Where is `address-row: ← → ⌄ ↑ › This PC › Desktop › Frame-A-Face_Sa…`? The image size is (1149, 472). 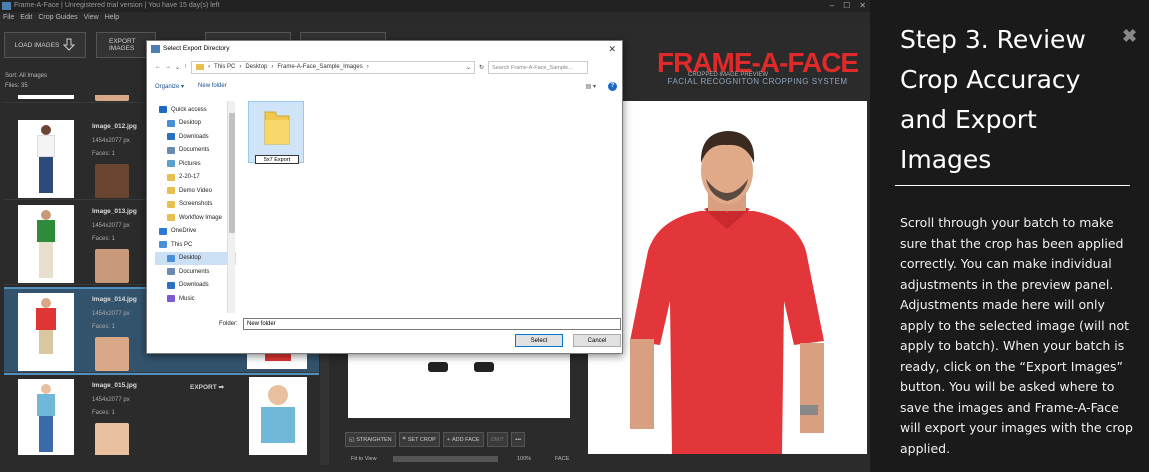 address-row: ← → ⌄ ↑ › This PC › Desktop › Frame-A-Face_Sa… is located at coordinates (385, 67).